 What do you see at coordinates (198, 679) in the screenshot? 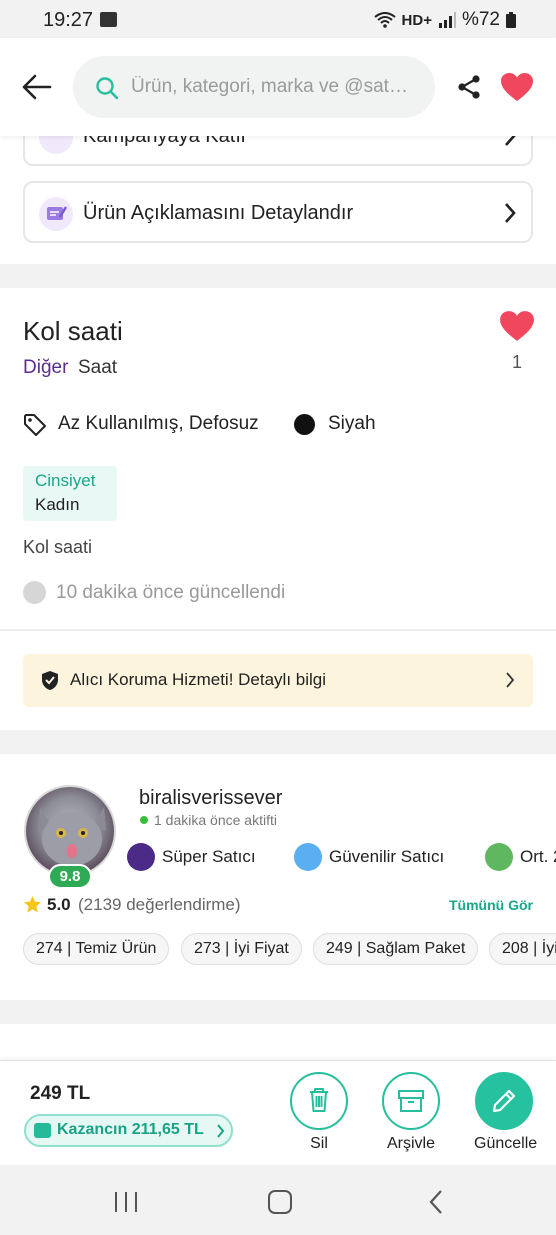
I see `buyer-protection-label: Alıcı Koruma Hizmeti! Detaylı bilgi` at bounding box center [198, 679].